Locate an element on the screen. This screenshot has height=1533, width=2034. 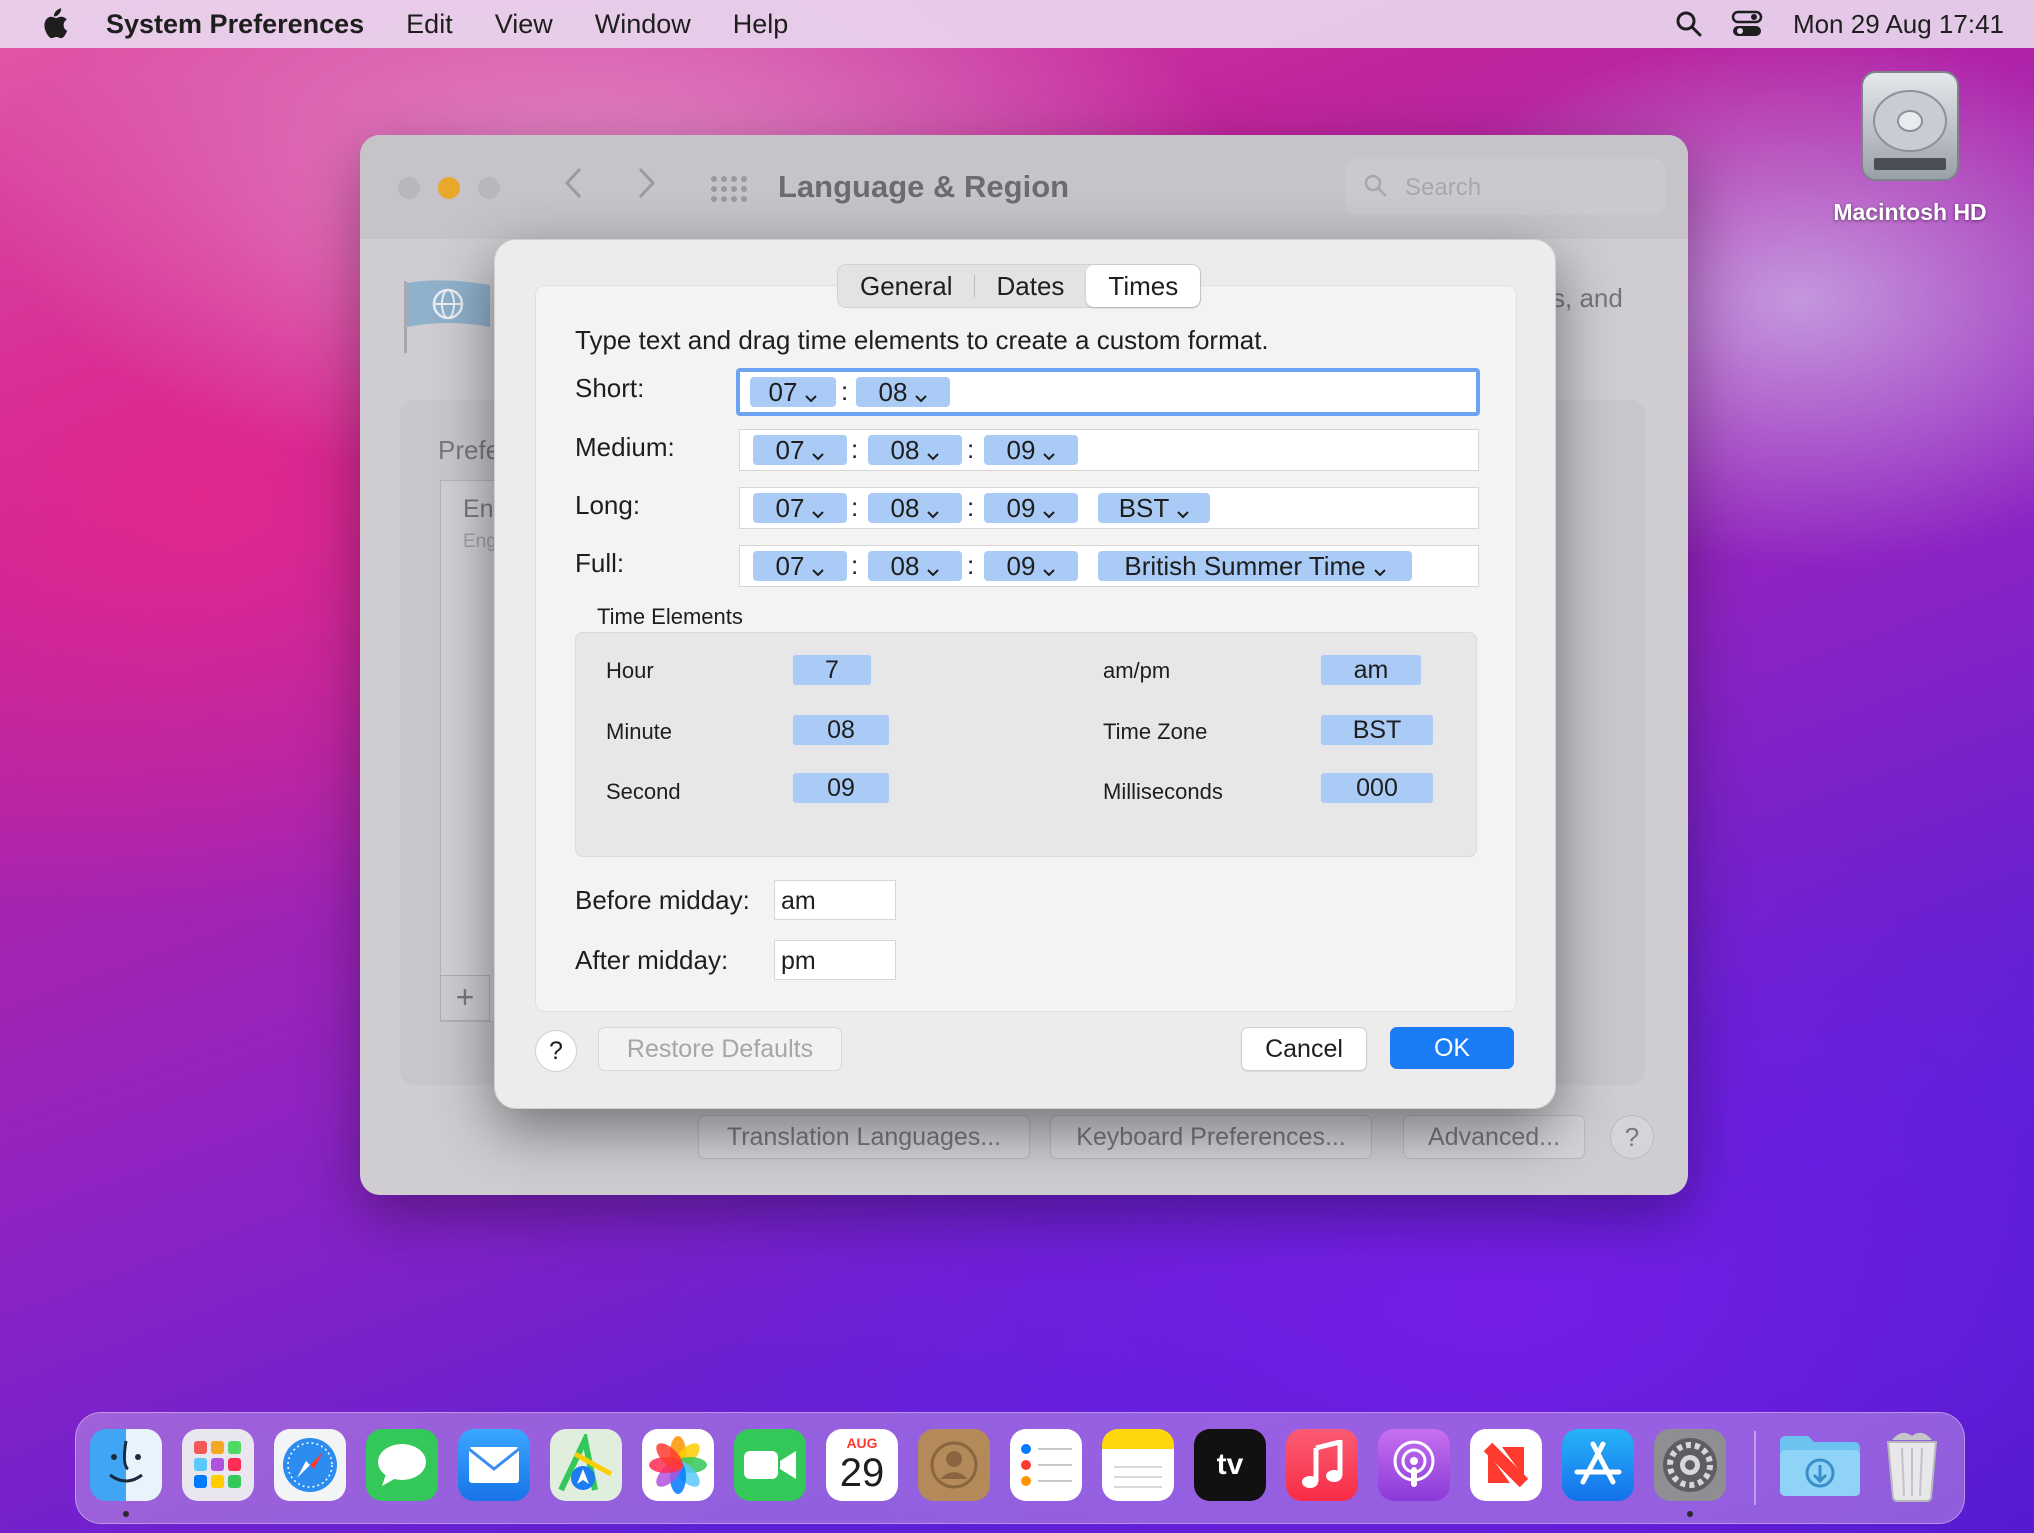
full-format-field: 07 : 08 : 09 British Summer Time is located at coordinates (1109, 566).